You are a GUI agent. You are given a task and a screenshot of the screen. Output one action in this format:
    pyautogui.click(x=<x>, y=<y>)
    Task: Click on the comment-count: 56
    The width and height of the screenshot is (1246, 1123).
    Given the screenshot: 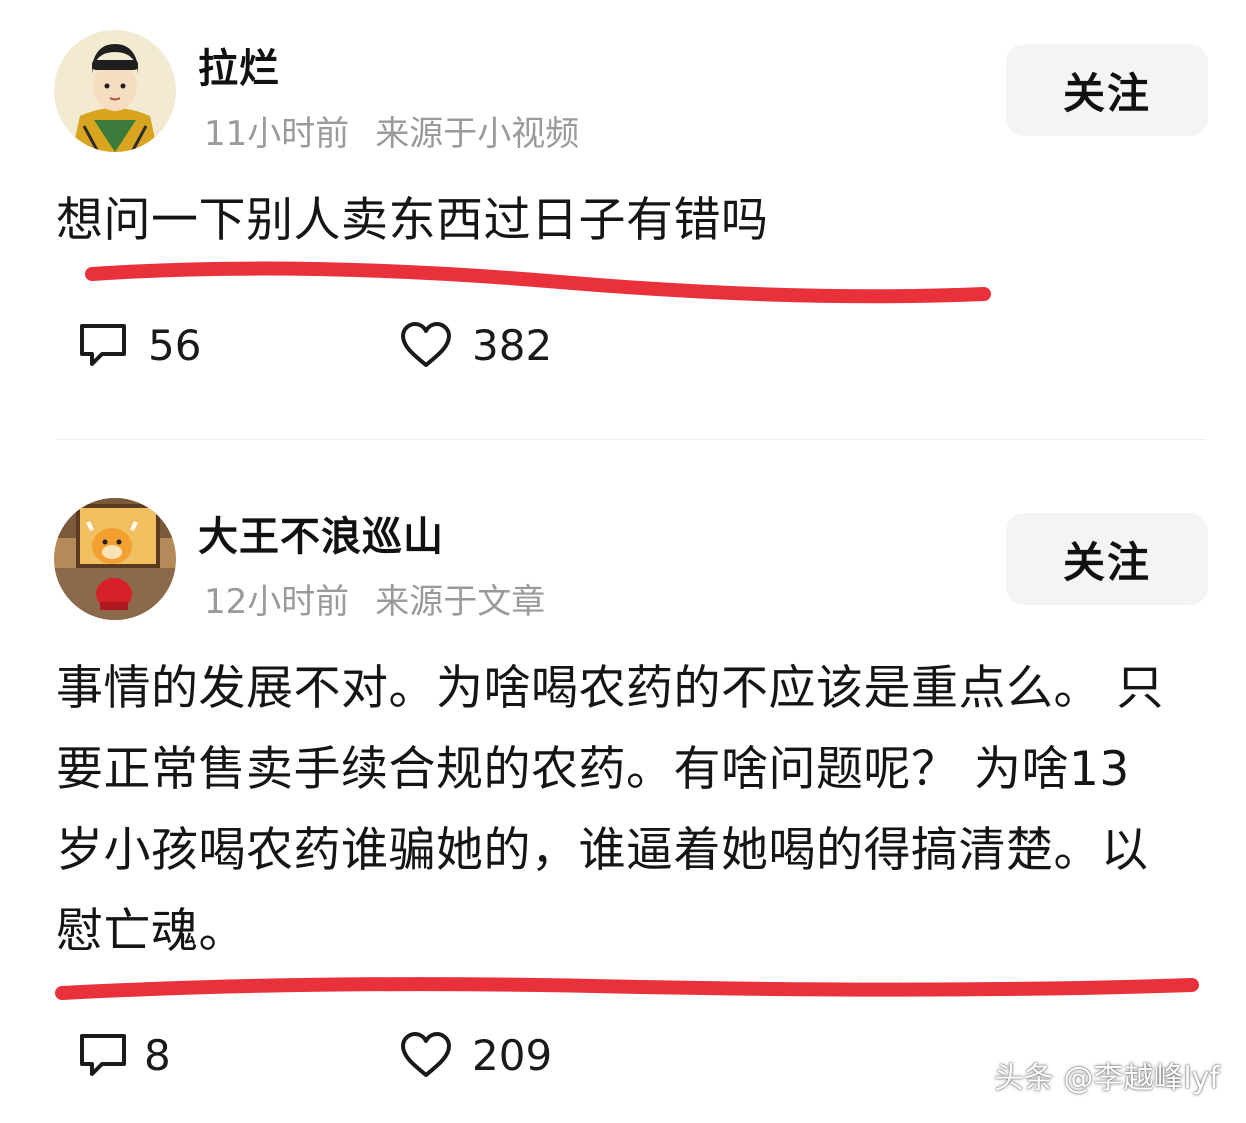 What is the action you would take?
    pyautogui.click(x=138, y=345)
    